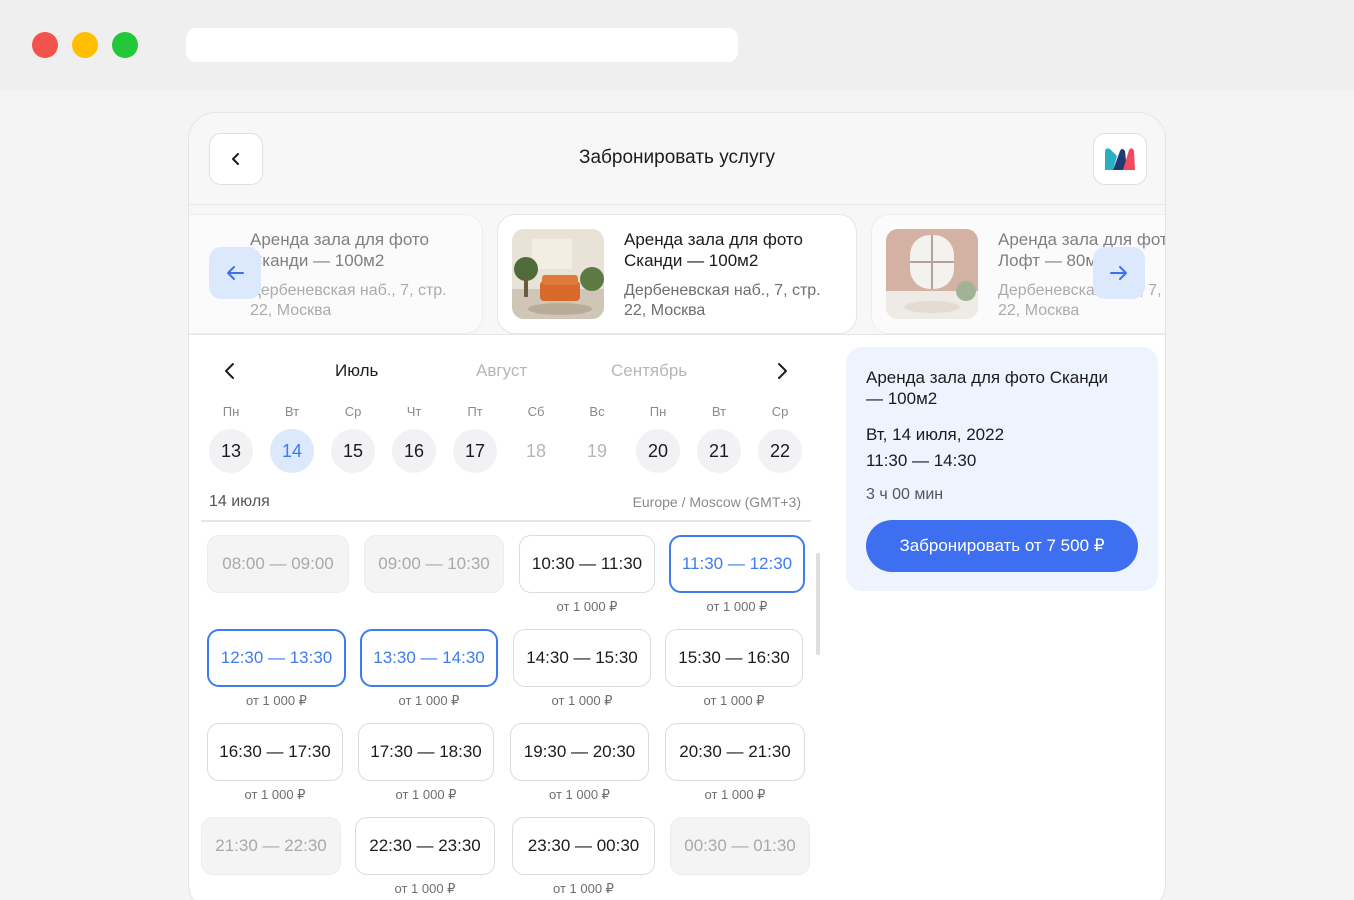 The width and height of the screenshot is (1354, 900). What do you see at coordinates (278, 564) in the screenshot?
I see `time-slot: 08:00 — 09:00` at bounding box center [278, 564].